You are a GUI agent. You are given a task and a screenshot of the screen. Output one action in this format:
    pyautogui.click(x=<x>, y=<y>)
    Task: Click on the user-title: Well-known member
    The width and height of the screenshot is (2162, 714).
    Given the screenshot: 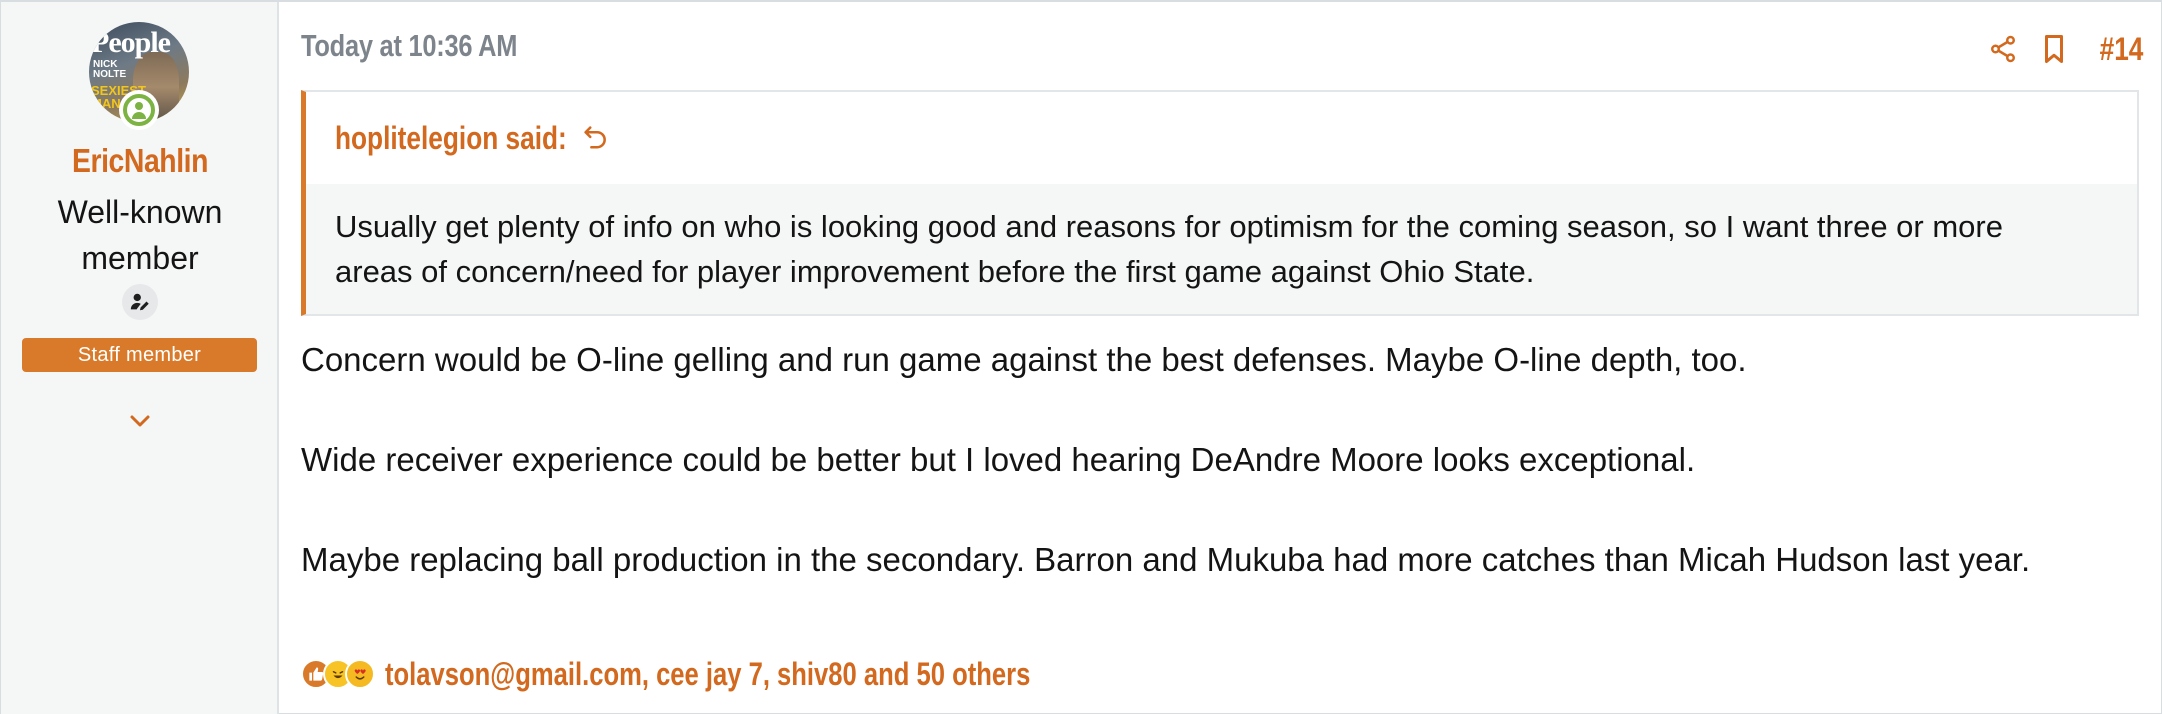 What is the action you would take?
    pyautogui.click(x=140, y=235)
    